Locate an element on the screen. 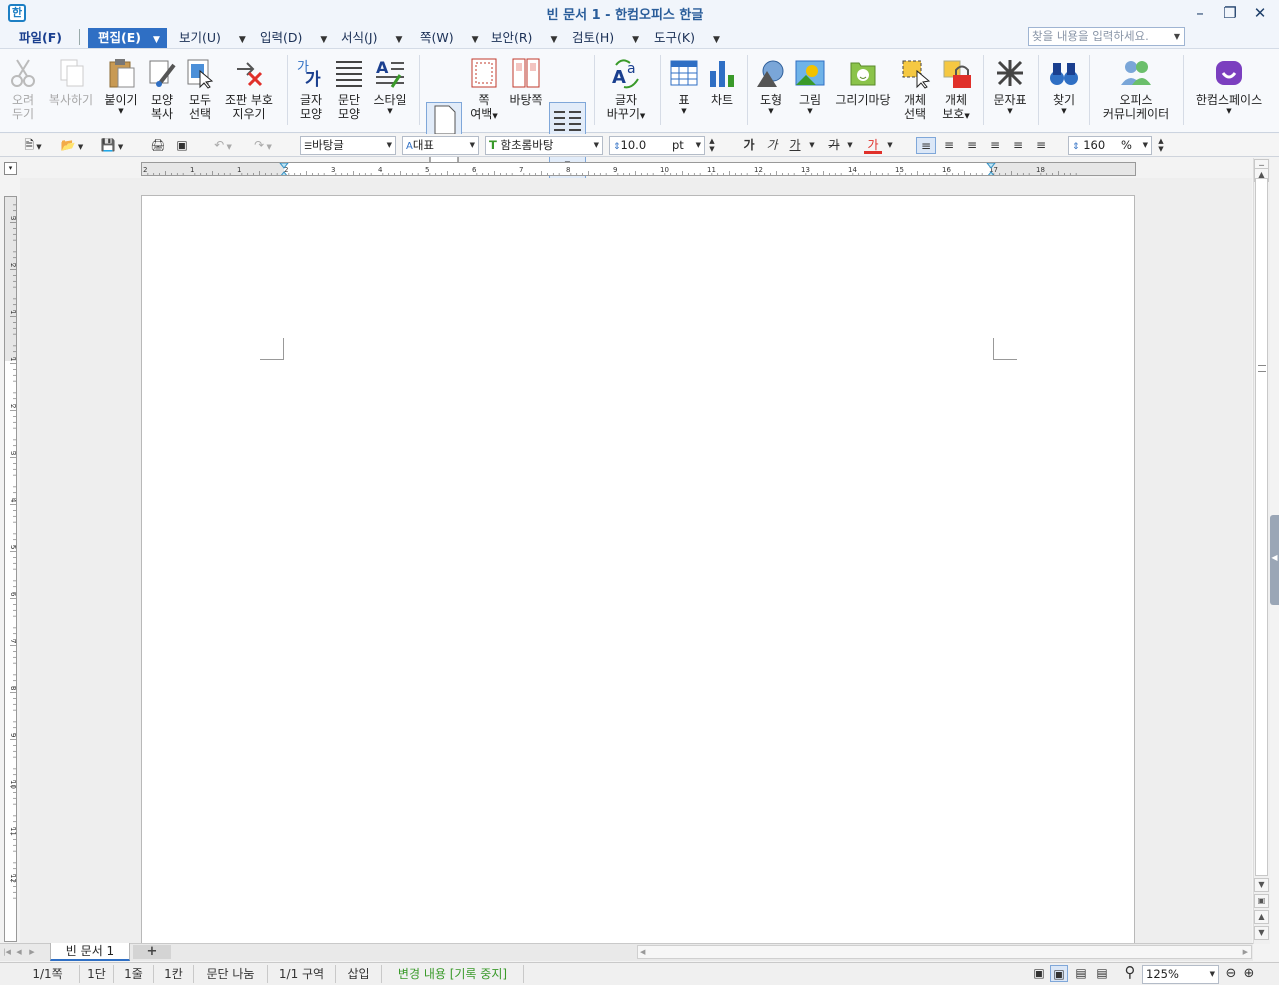  align-right-button: ≡ is located at coordinates (995, 145).